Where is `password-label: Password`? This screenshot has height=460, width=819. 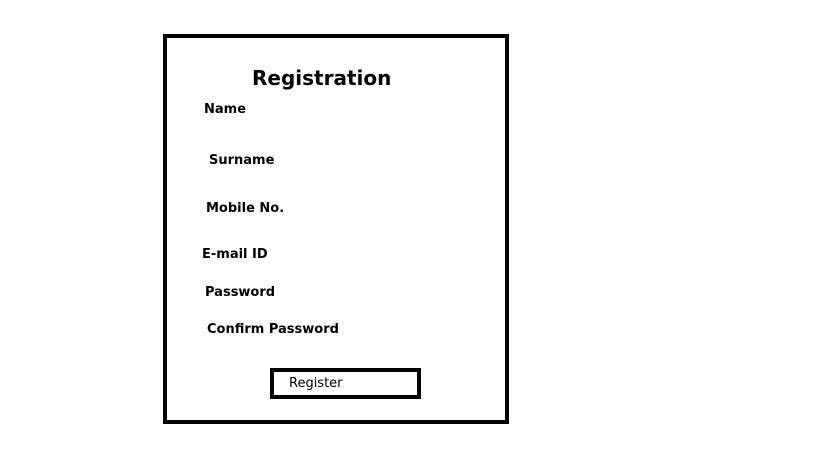
password-label: Password is located at coordinates (240, 292).